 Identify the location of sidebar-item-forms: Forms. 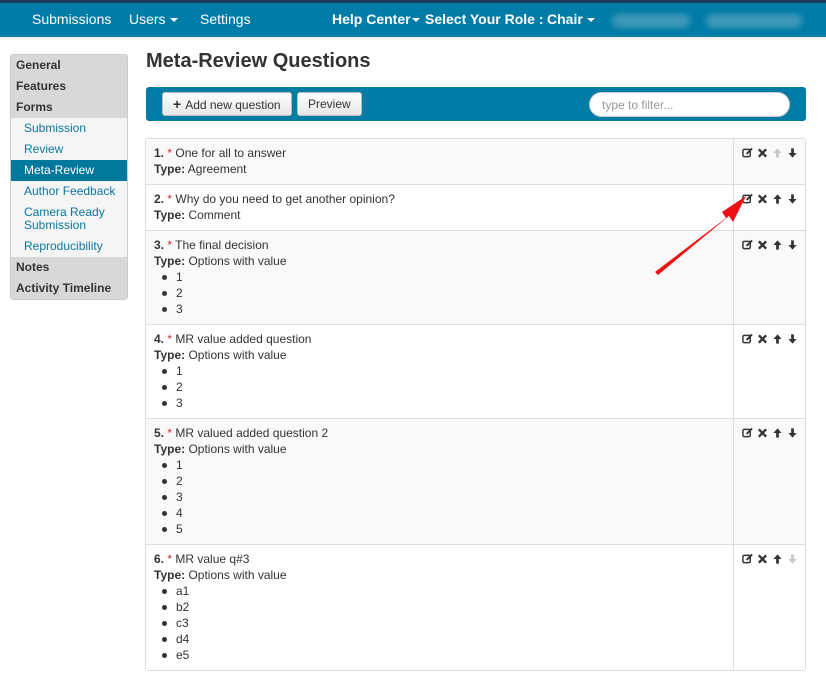
(69, 107).